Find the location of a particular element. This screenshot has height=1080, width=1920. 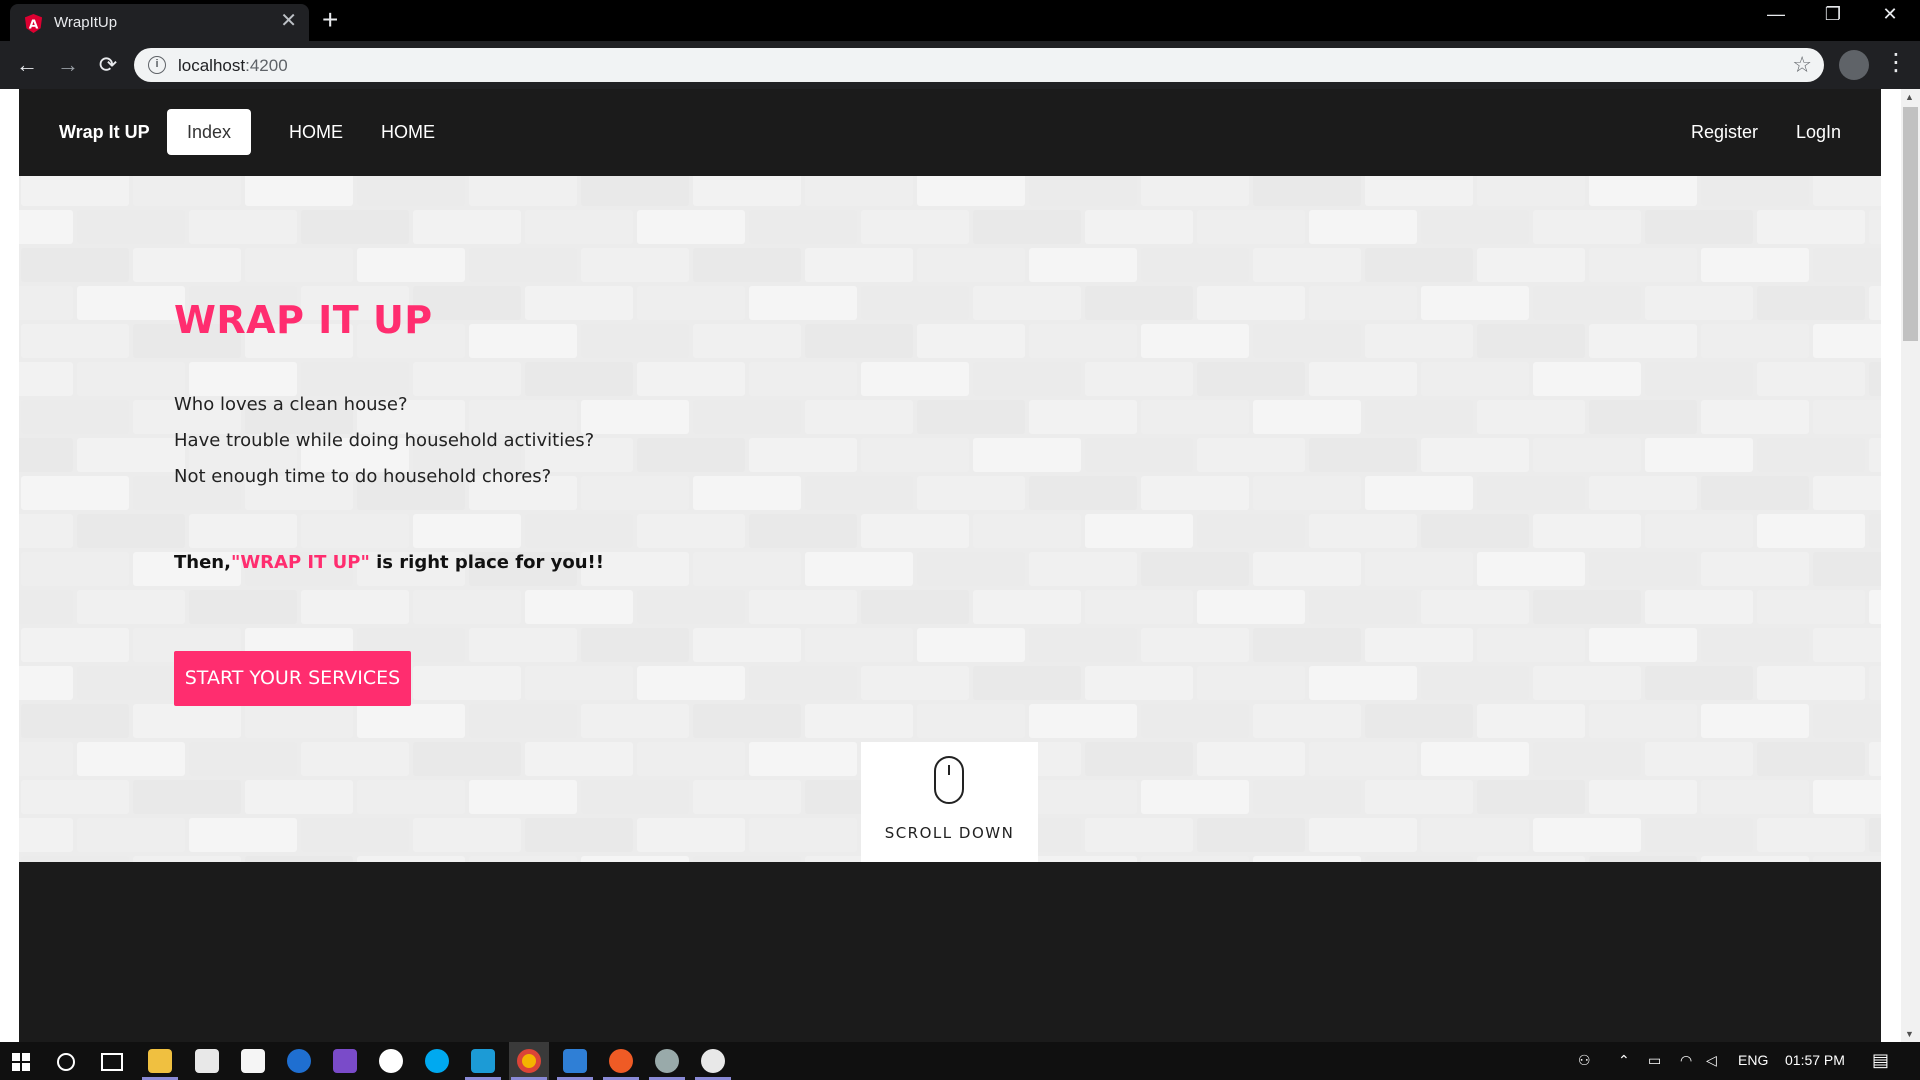

file-explorer-icon is located at coordinates (160, 1061).